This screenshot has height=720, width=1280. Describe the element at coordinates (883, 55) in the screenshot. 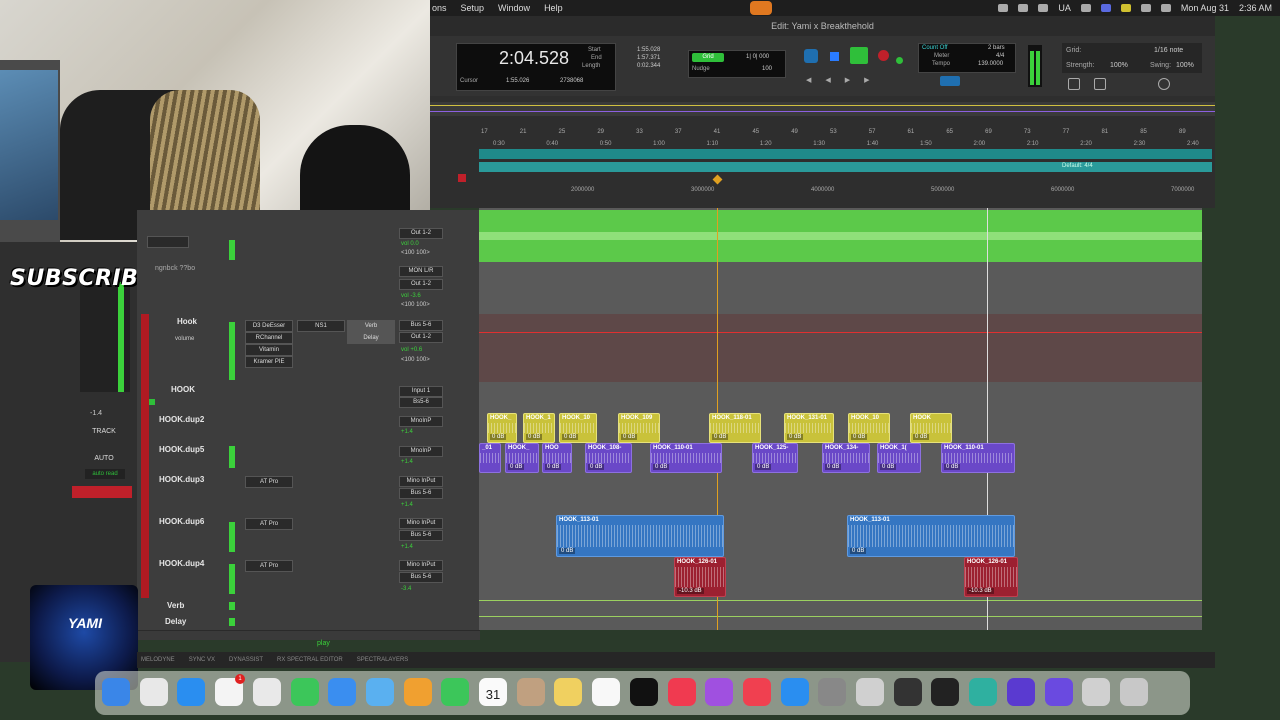

I see `record-button` at that location.